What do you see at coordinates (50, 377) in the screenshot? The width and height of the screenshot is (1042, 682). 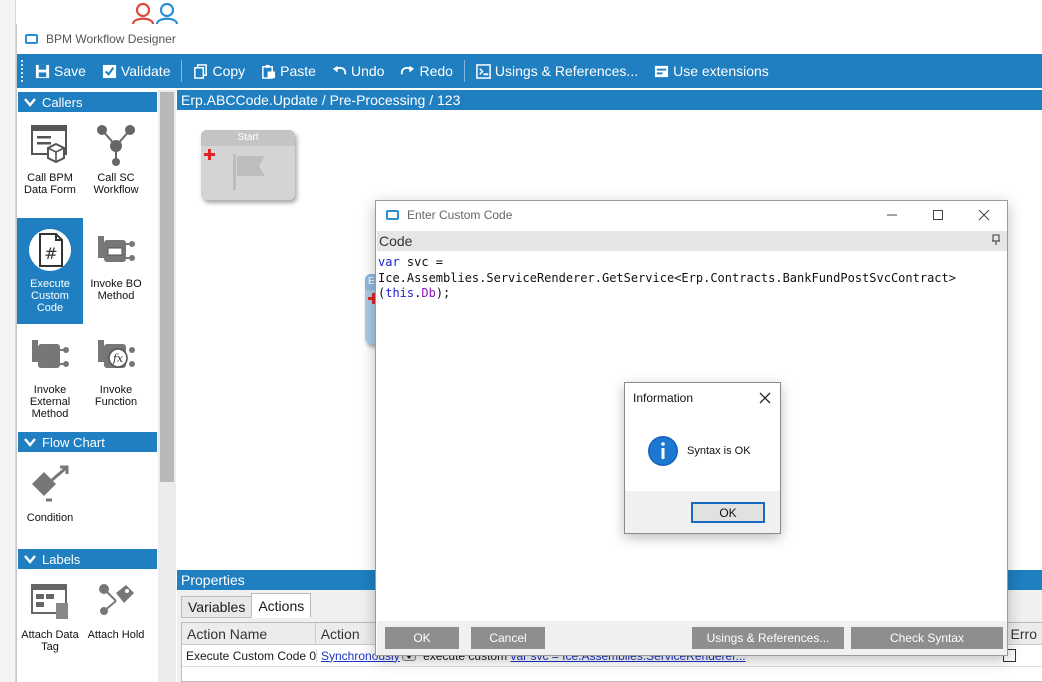 I see `tool-invoke-external-method: Invoke External Method` at bounding box center [50, 377].